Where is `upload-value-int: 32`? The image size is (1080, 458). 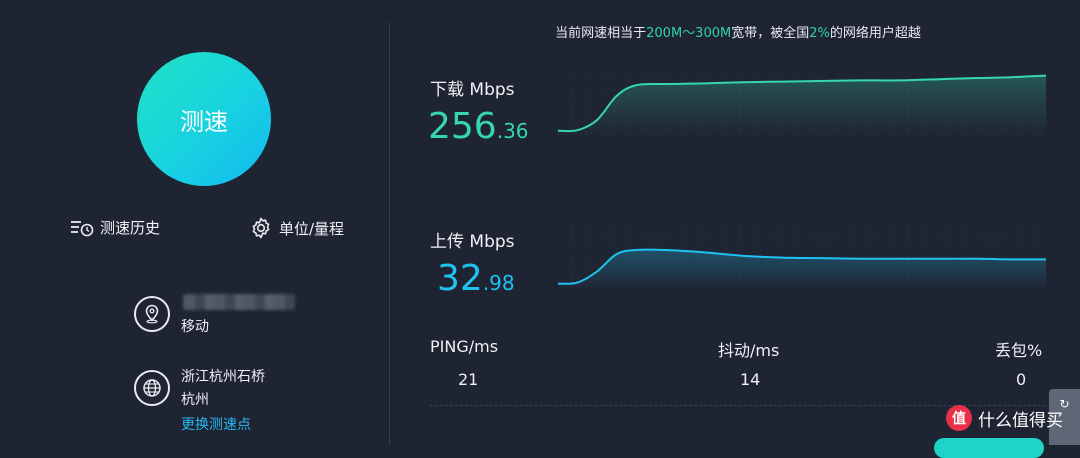
upload-value-int: 32 is located at coordinates (460, 278).